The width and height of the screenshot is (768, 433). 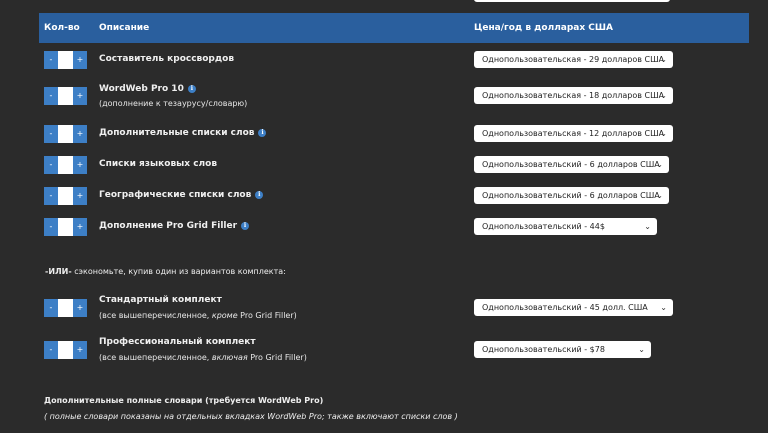 I want to click on product-label: Дополнение Pro Grid Filler i, so click(x=174, y=226).